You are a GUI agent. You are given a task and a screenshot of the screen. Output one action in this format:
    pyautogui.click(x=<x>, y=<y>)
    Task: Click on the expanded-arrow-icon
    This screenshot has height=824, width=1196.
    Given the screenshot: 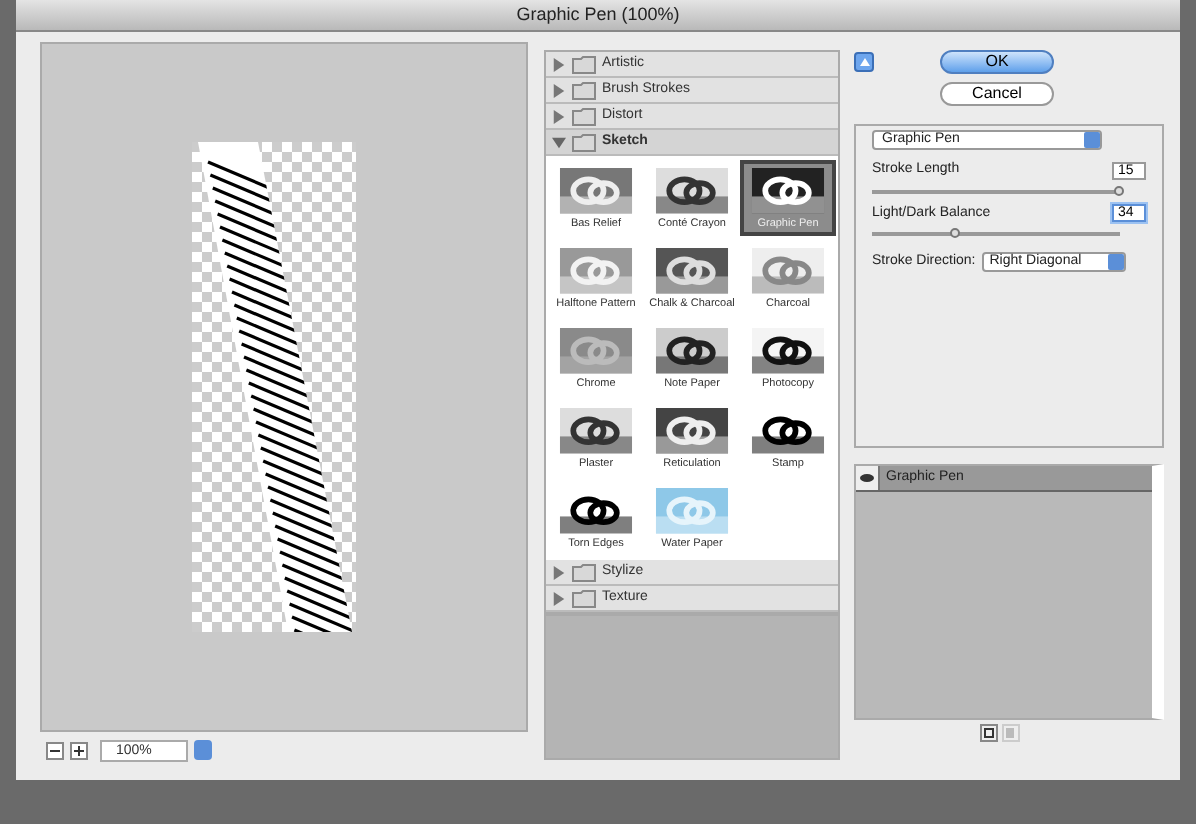 What is the action you would take?
    pyautogui.click(x=559, y=142)
    